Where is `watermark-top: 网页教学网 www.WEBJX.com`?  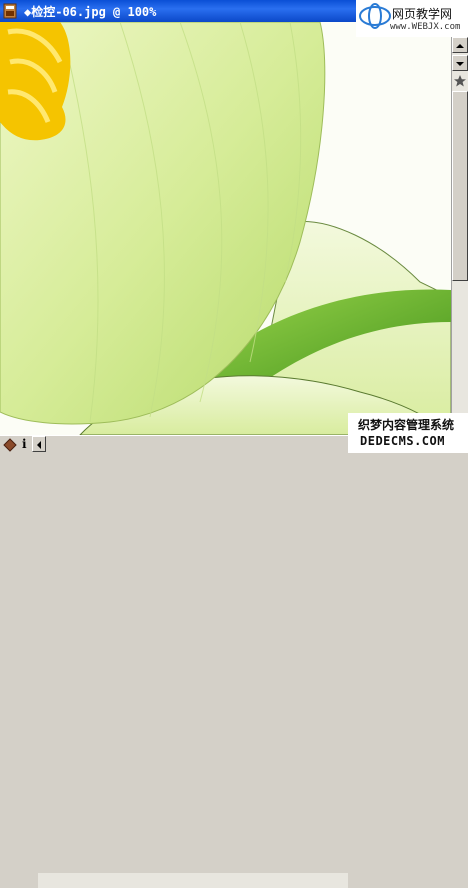
watermark-top: 网页教学网 www.WEBJX.com is located at coordinates (412, 18).